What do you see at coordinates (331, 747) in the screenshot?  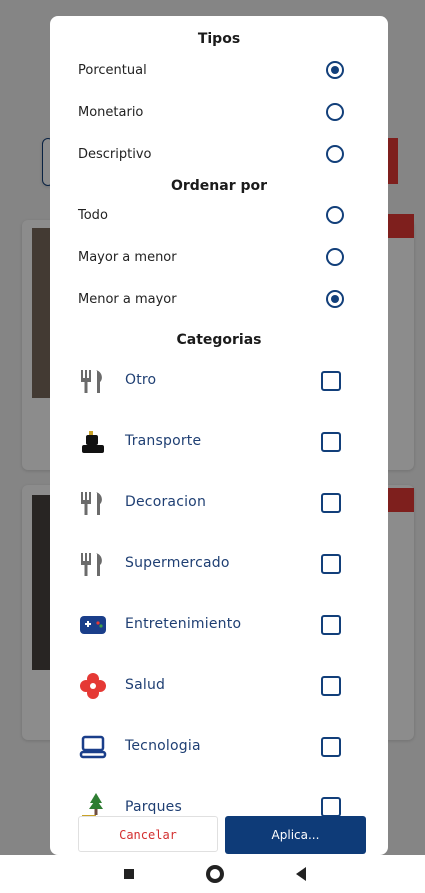 I see `category-tecnologia-checkbox` at bounding box center [331, 747].